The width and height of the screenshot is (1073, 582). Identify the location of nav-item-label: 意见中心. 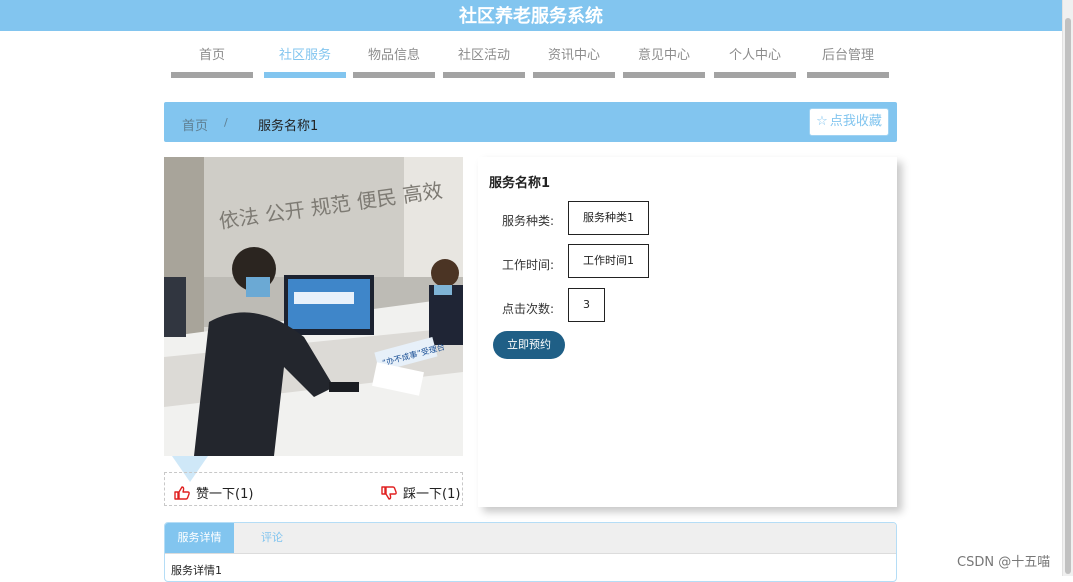
(663, 55).